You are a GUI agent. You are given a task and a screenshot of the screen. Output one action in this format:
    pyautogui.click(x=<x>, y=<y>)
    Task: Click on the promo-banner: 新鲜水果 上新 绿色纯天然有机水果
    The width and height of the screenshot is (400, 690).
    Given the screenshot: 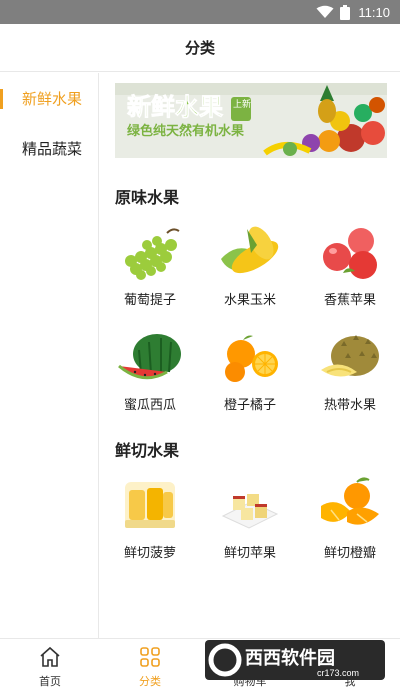 What is the action you would take?
    pyautogui.click(x=251, y=120)
    